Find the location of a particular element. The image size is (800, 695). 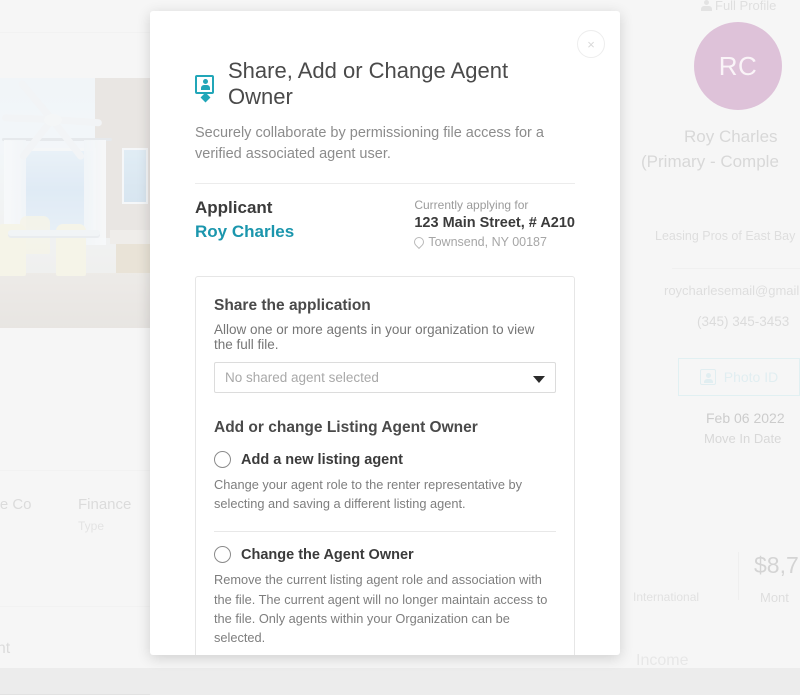

radio-option-add-new-listing-agent: Add a new listing agent is located at coordinates (385, 459).